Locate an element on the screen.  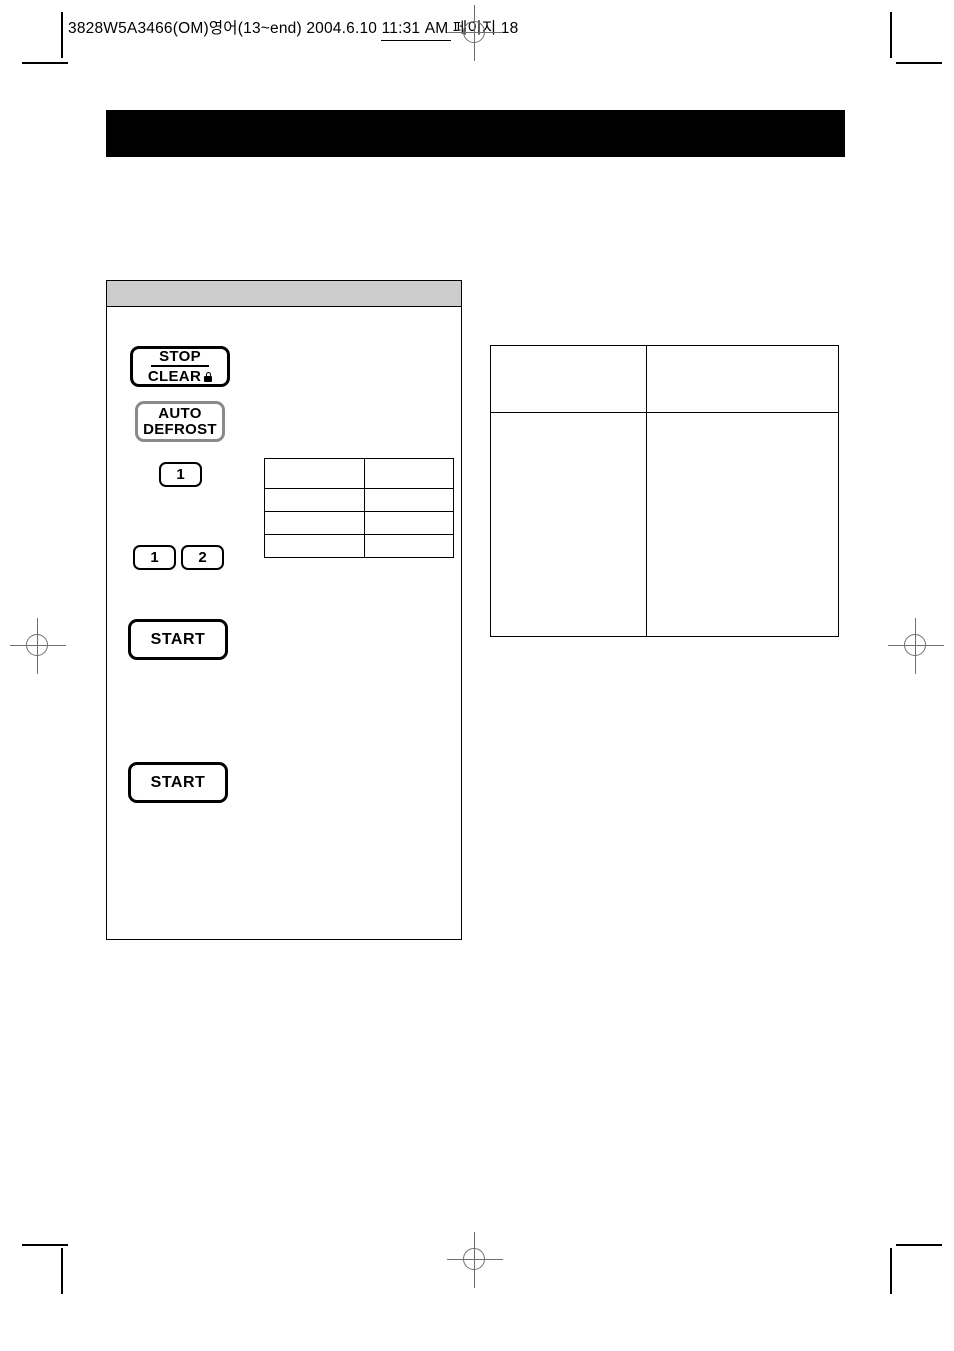
crop-mark-bottom-right-vertical is located at coordinates (891, 1271).